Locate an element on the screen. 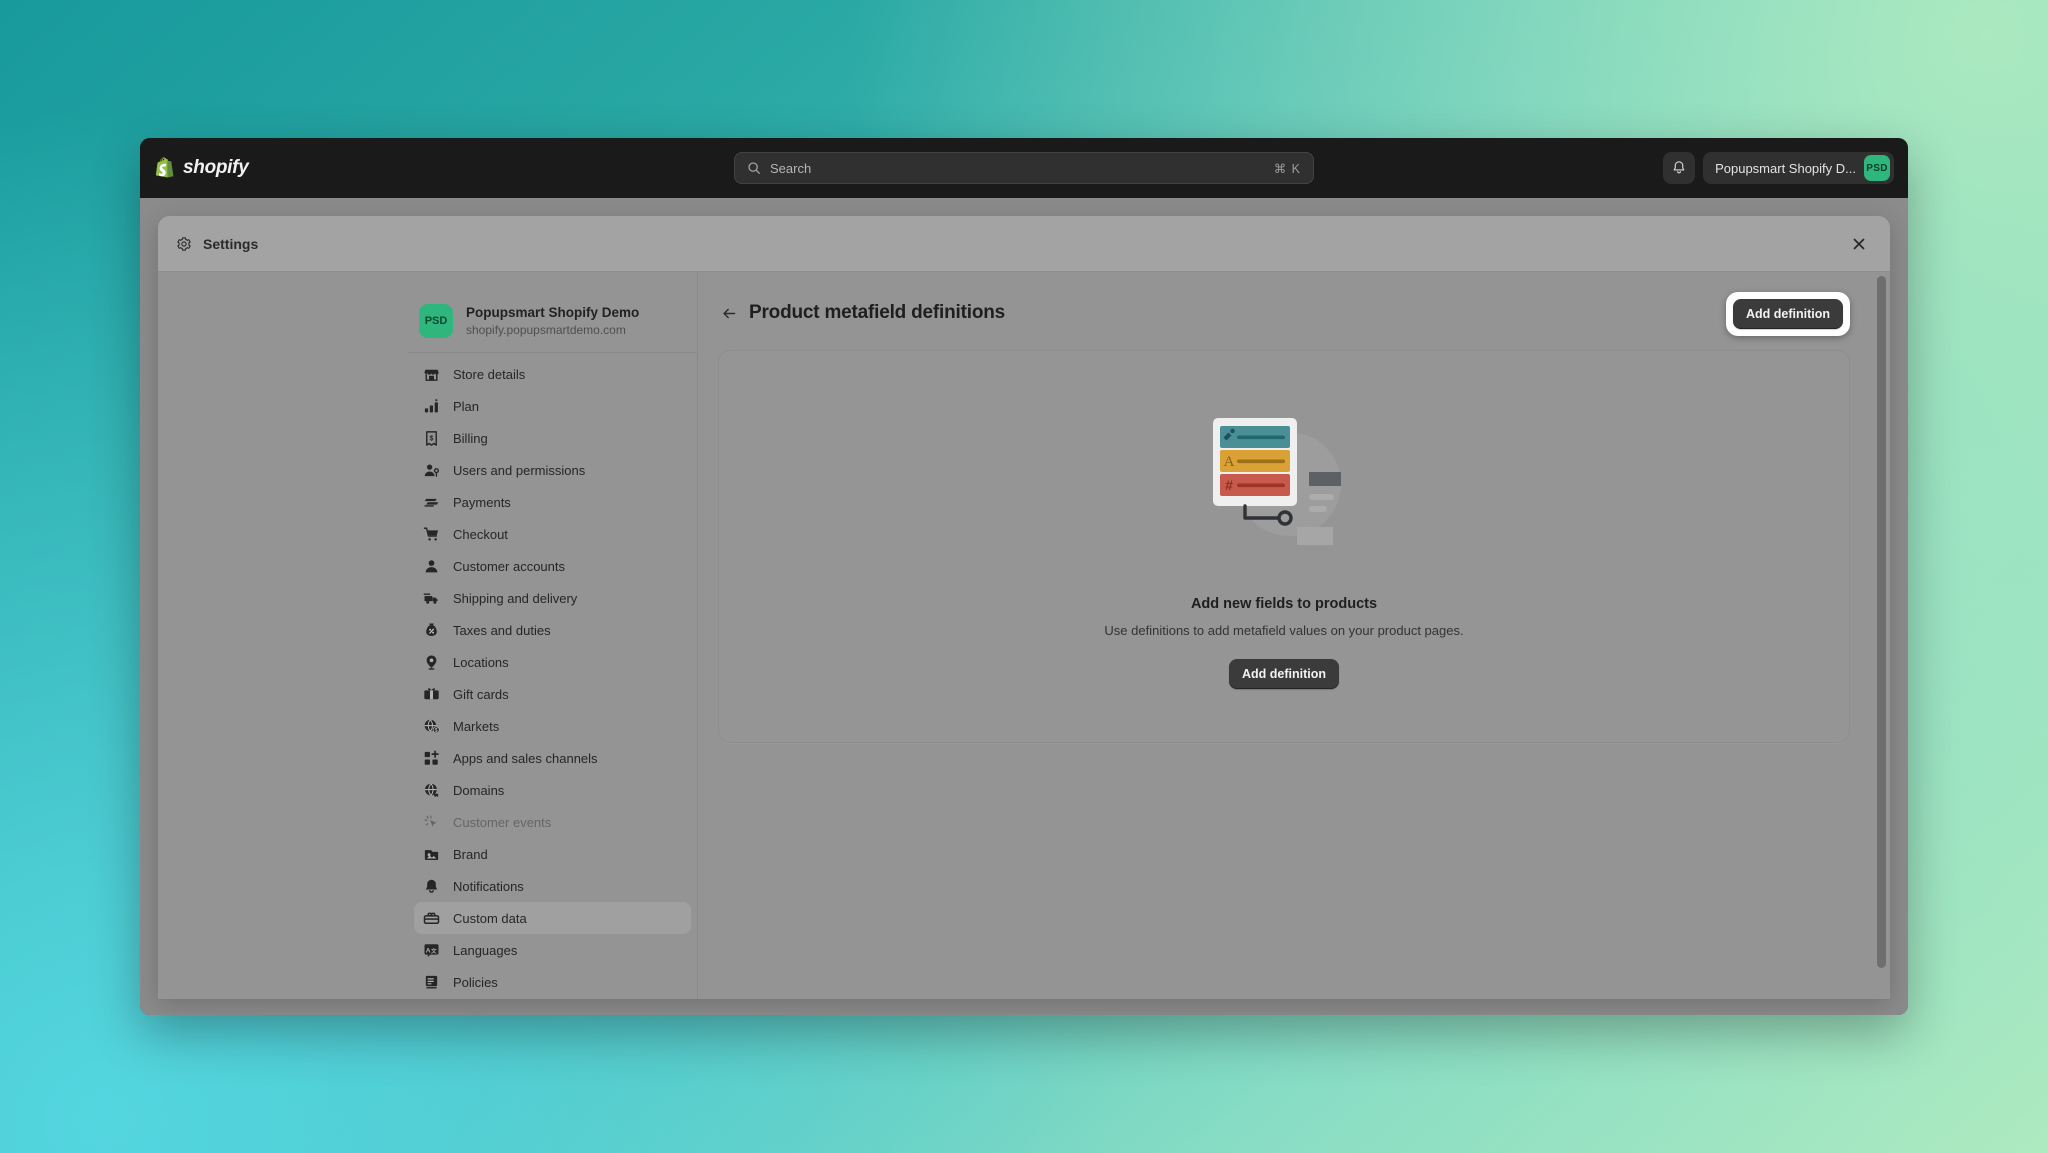 The image size is (2048, 1153). sidebar-item-label: Locations is located at coordinates (481, 662).